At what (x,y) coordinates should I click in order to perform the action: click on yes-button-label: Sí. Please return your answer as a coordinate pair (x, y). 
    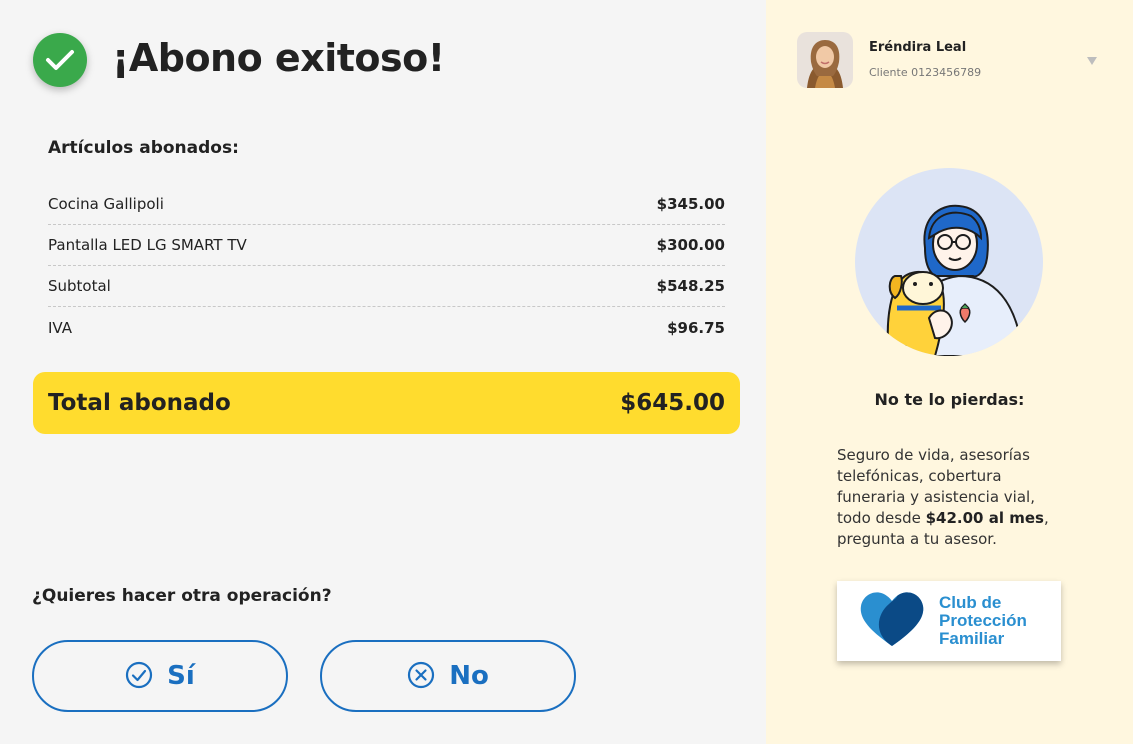
    Looking at the image, I should click on (181, 676).